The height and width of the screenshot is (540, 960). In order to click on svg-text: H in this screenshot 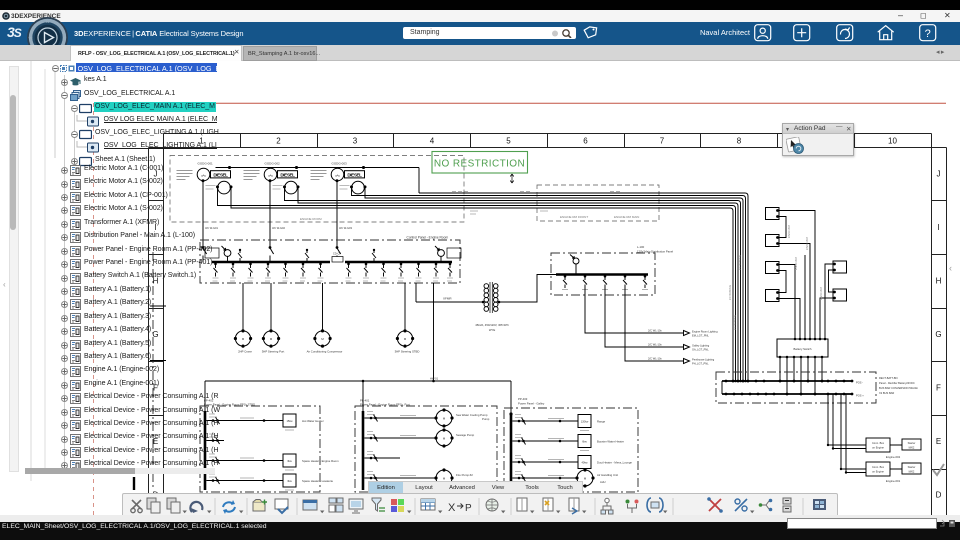, I will do `click(939, 281)`.